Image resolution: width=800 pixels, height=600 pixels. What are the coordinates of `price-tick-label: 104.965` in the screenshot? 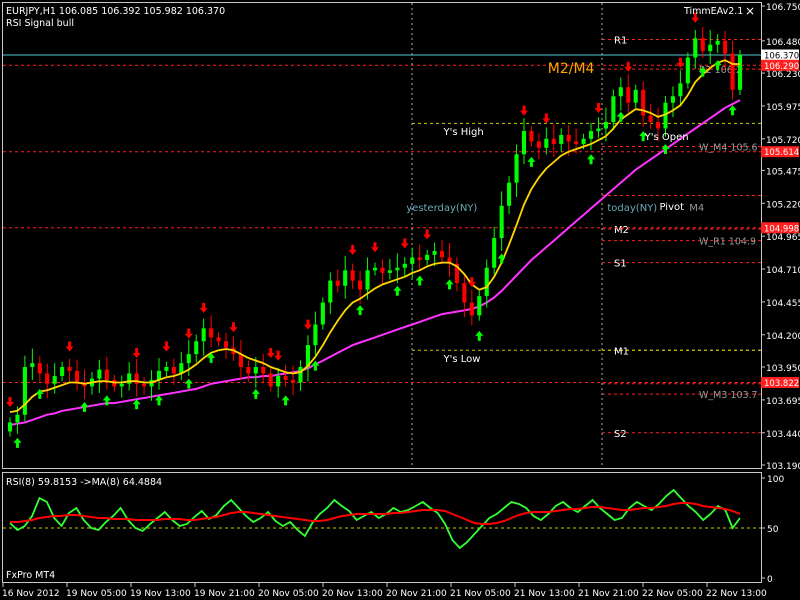 It's located at (783, 238).